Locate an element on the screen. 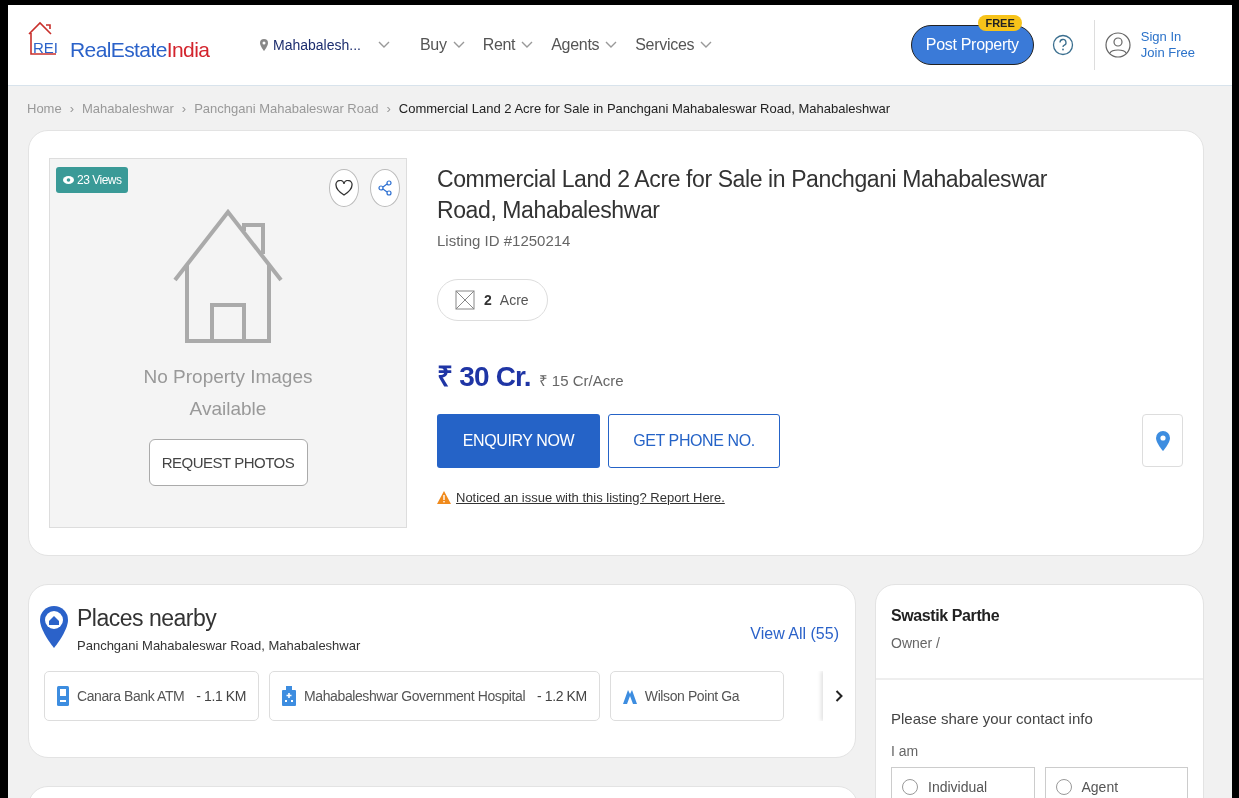  listing-title: Commercial Land 2 Acre for Sale in Panchgani Mahabaleswar Road, Mahabaleshwar is located at coordinates (743, 195).